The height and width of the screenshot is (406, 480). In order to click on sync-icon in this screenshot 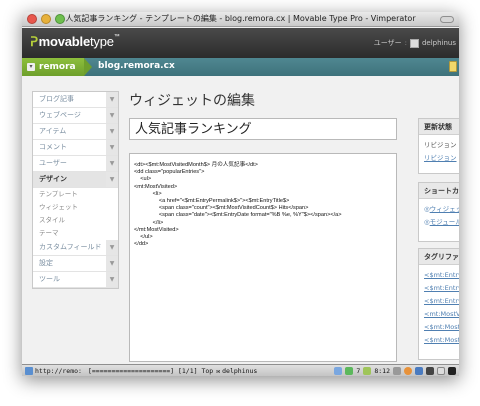, I will do `click(349, 370)`.